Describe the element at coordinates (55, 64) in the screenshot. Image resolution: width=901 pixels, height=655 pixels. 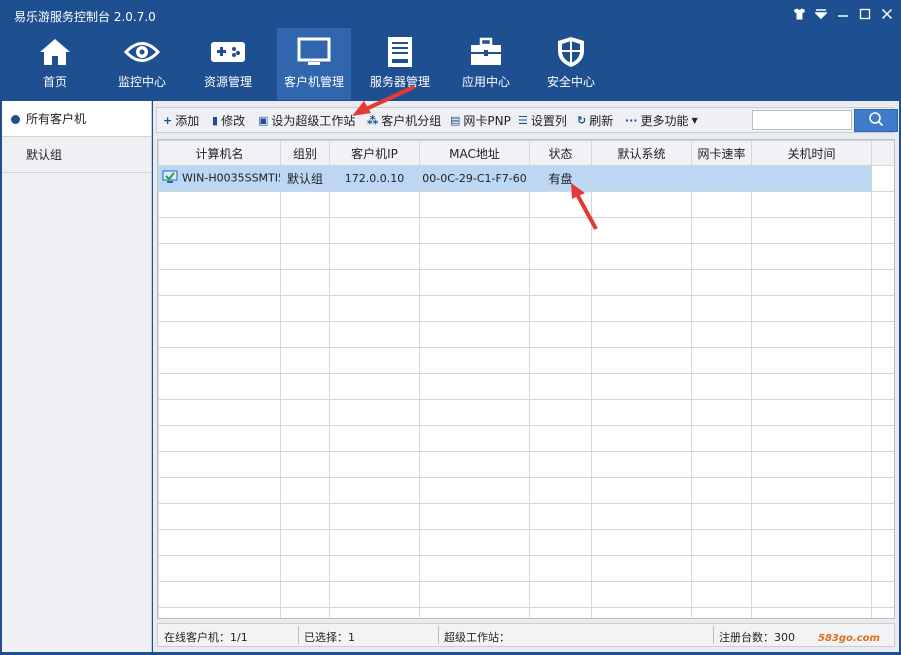
I see `nav-home: 首页` at that location.